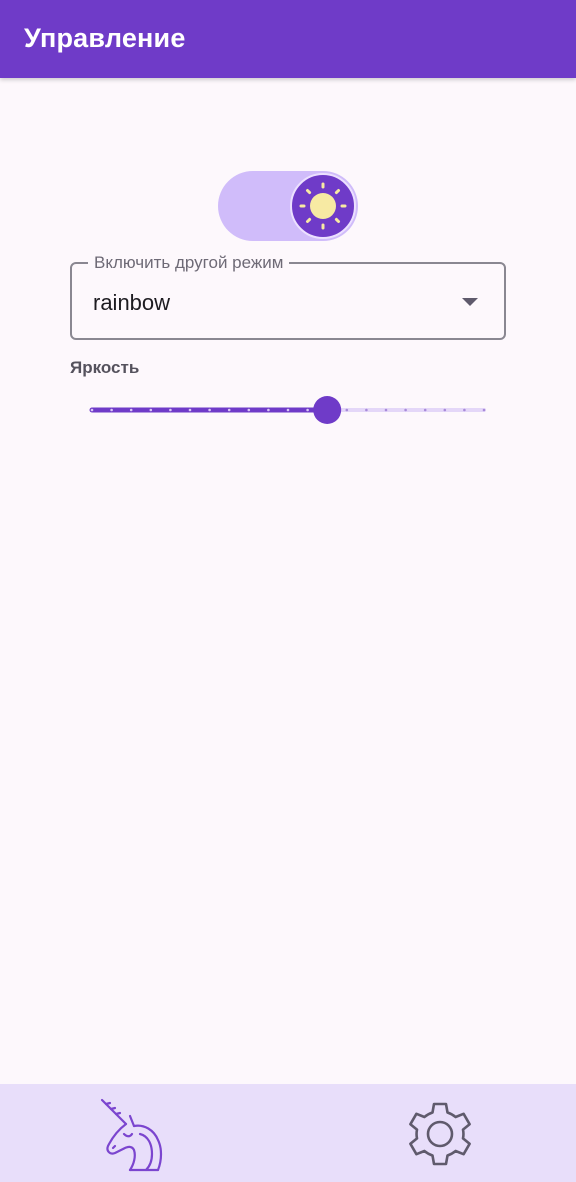 The image size is (576, 1182). What do you see at coordinates (105, 367) in the screenshot?
I see `brightness-label: Яркость` at bounding box center [105, 367].